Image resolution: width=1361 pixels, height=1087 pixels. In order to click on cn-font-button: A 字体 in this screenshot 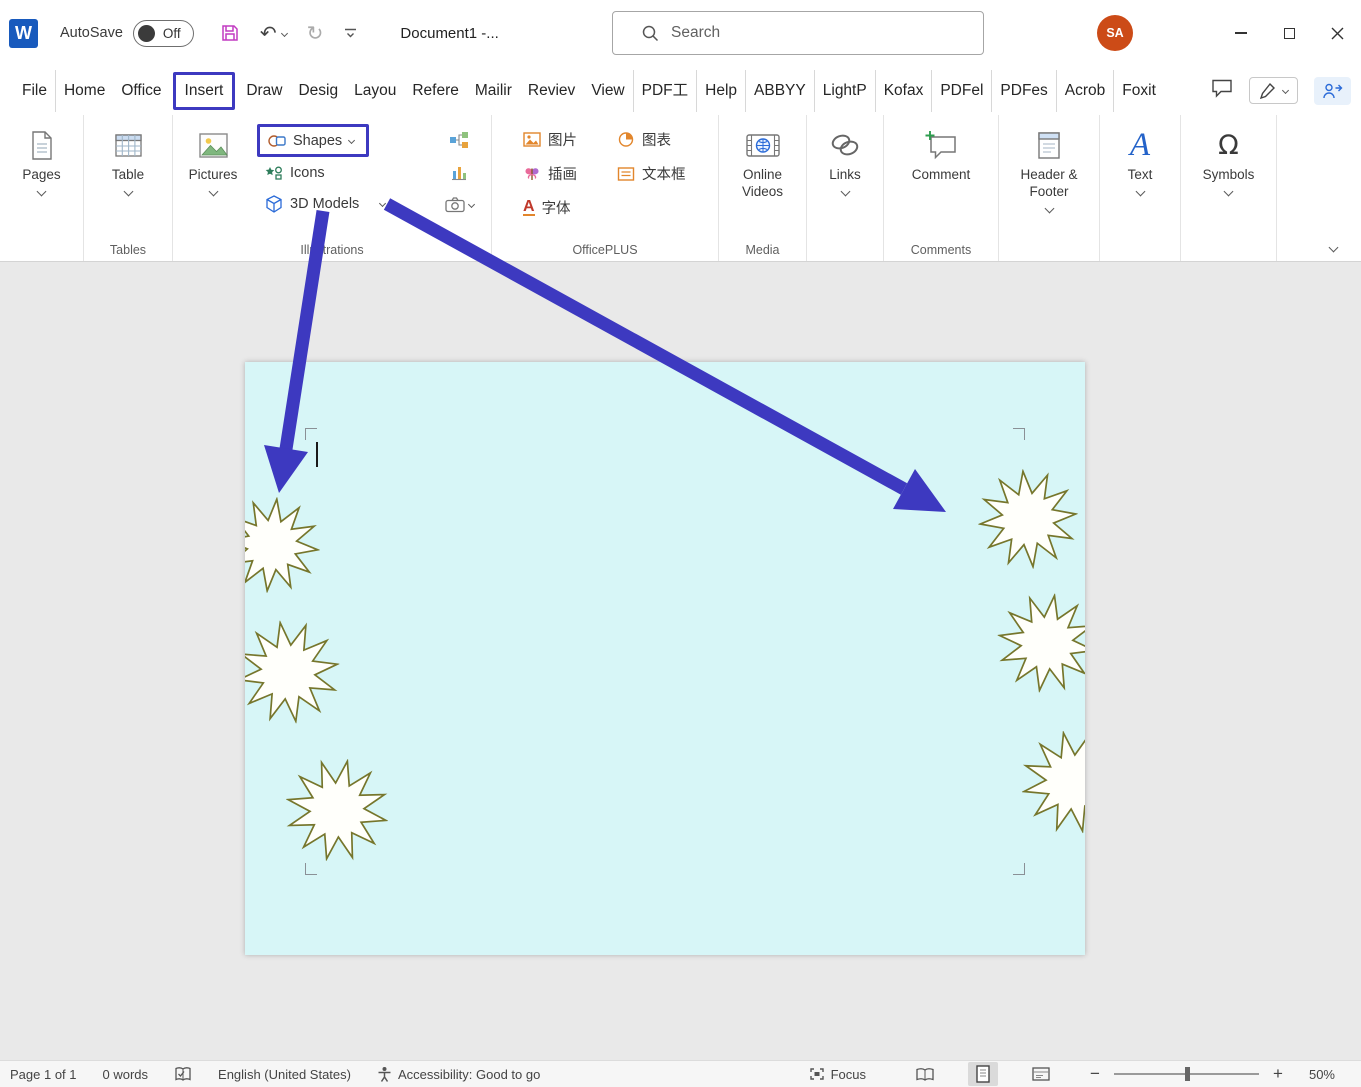, I will do `click(570, 207)`.